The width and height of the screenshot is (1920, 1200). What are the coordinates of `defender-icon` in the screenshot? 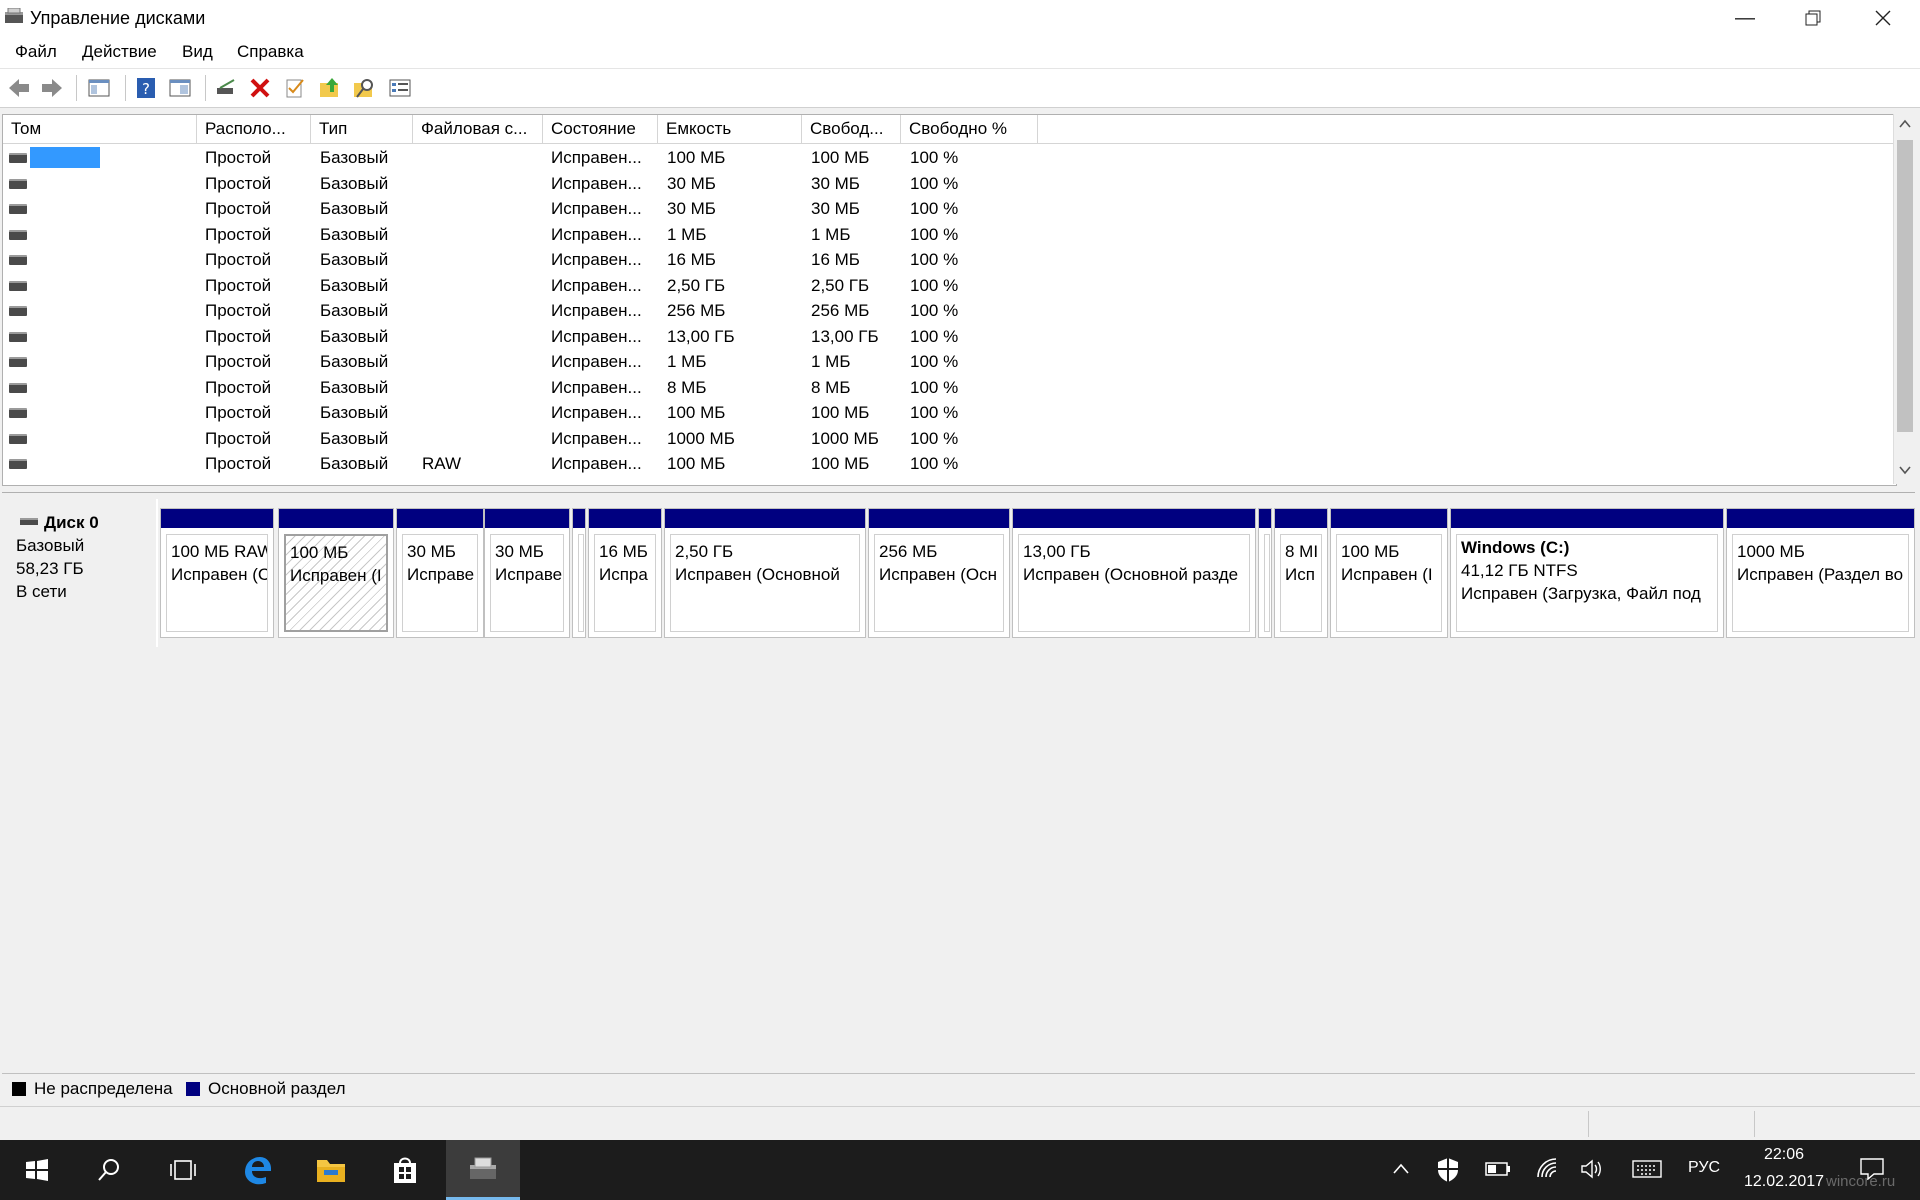 It's located at (1448, 1170).